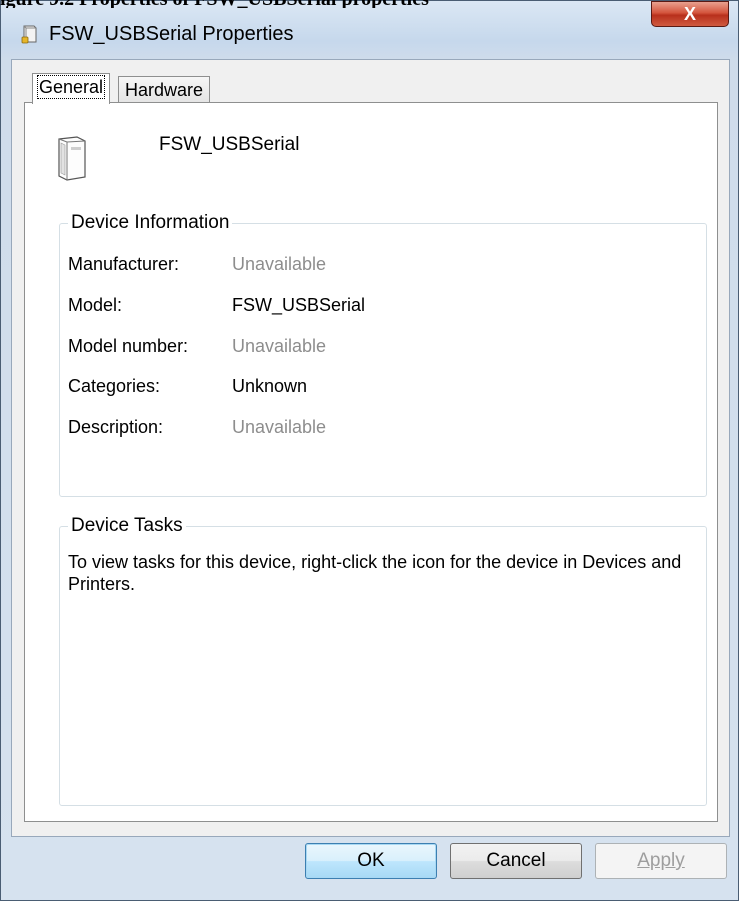 The height and width of the screenshot is (901, 739). Describe the element at coordinates (279, 264) in the screenshot. I see `manufacturer-value: Unavailable` at that location.